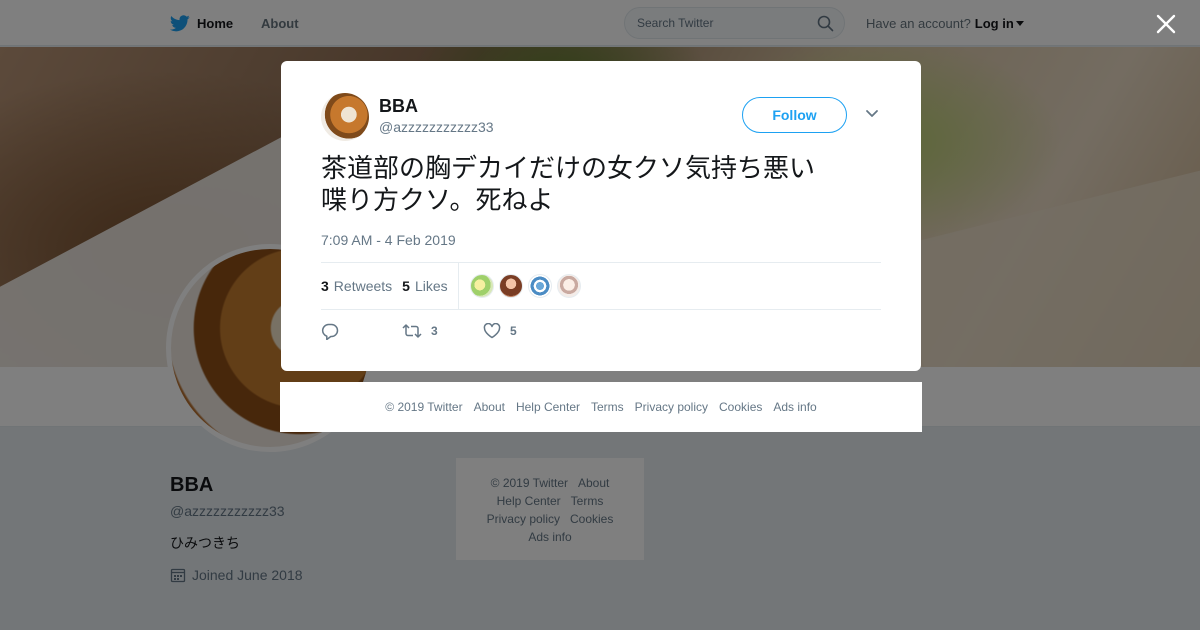 The width and height of the screenshot is (1200, 630). What do you see at coordinates (434, 331) in the screenshot?
I see `retweet-action-count: 3` at bounding box center [434, 331].